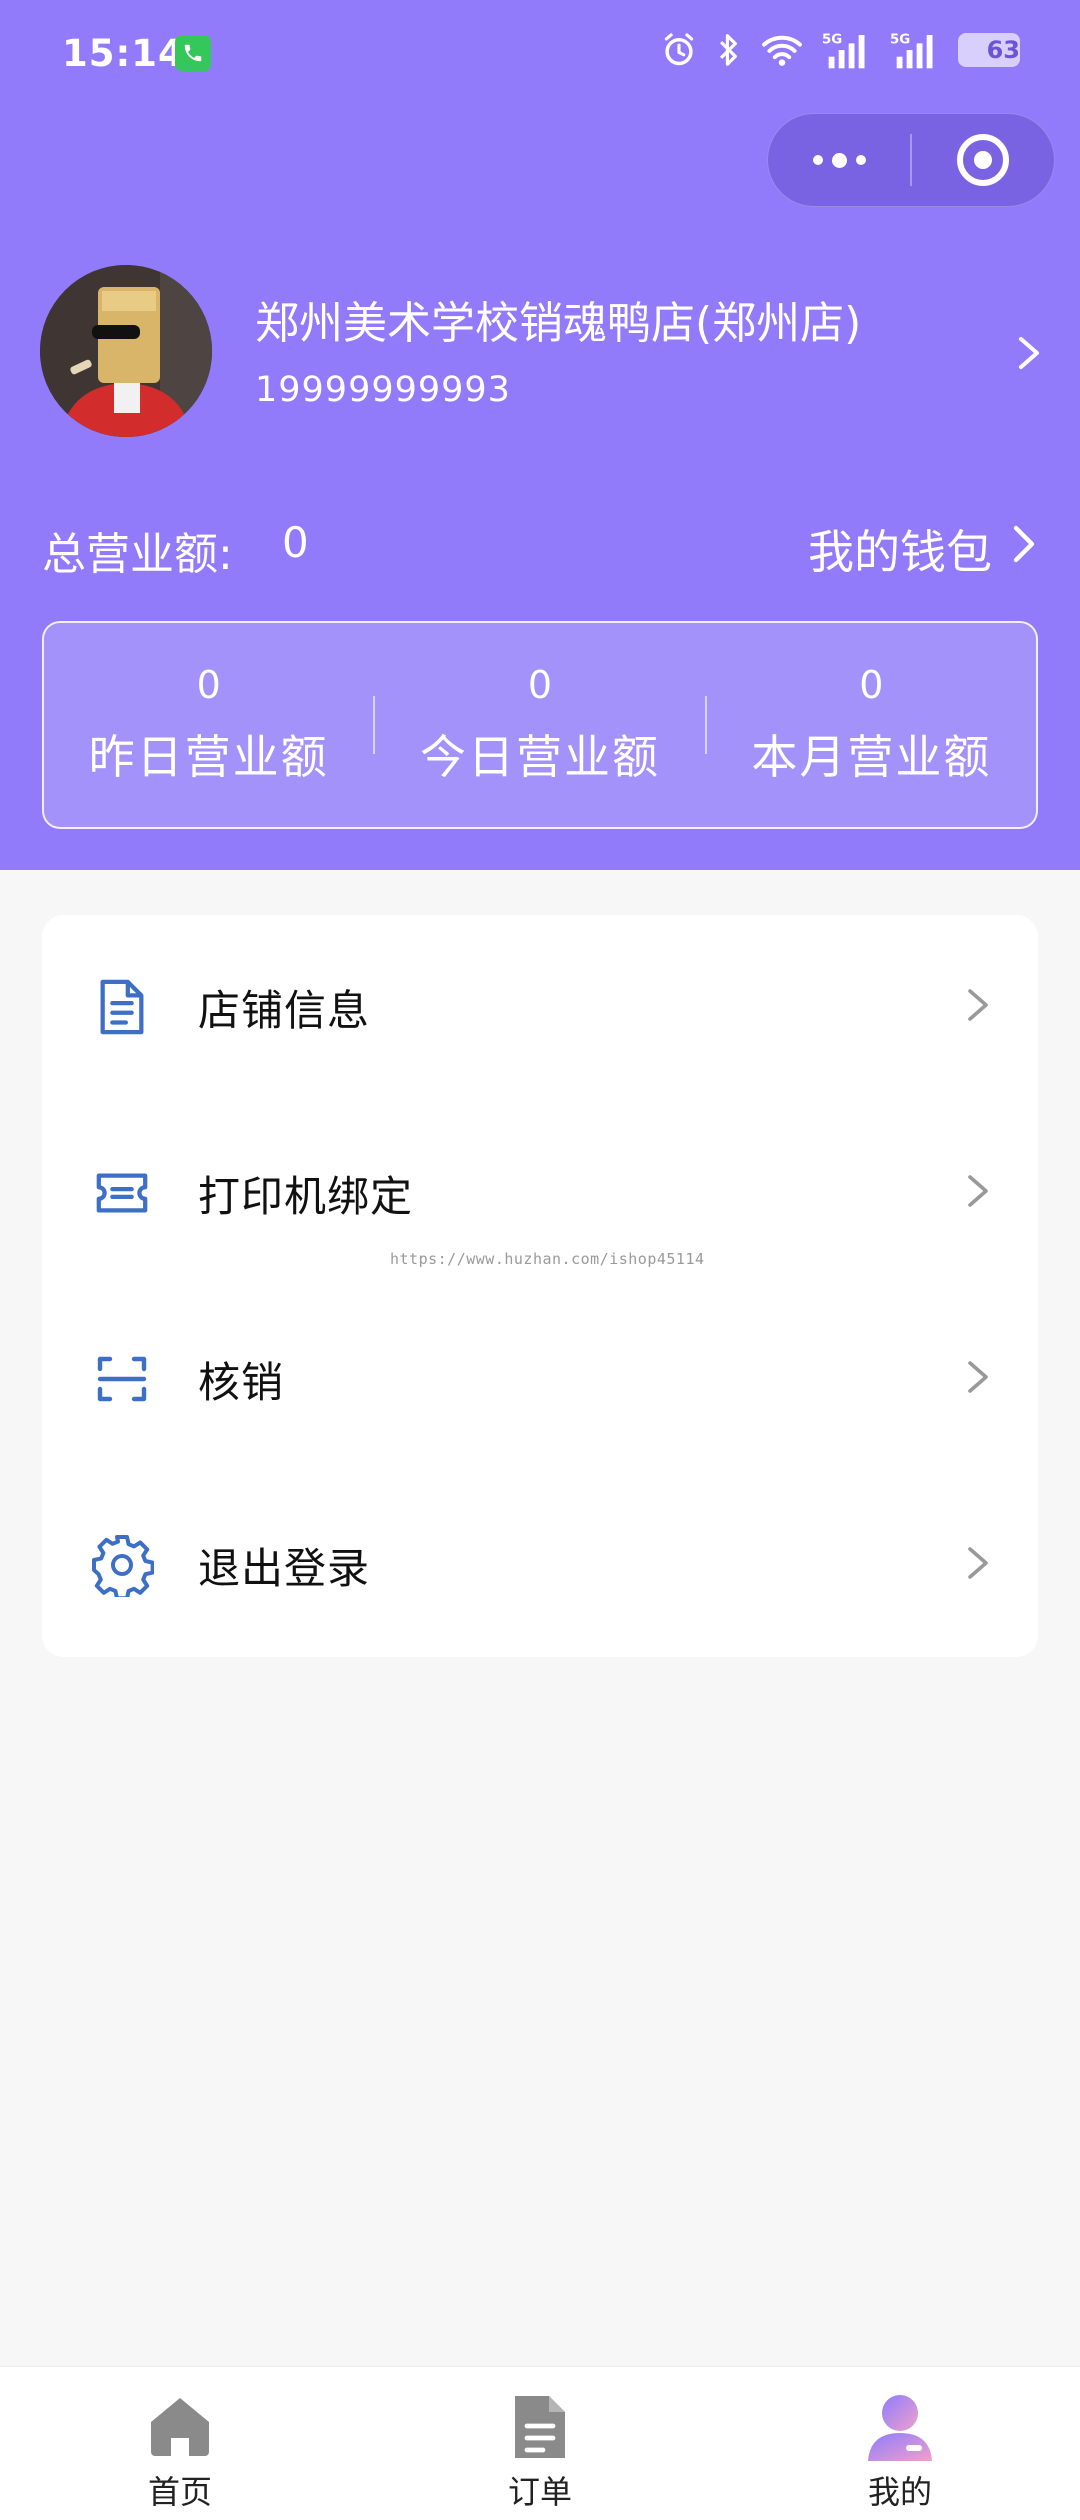 This screenshot has height=2520, width=1080. I want to click on more-button, so click(839, 160).